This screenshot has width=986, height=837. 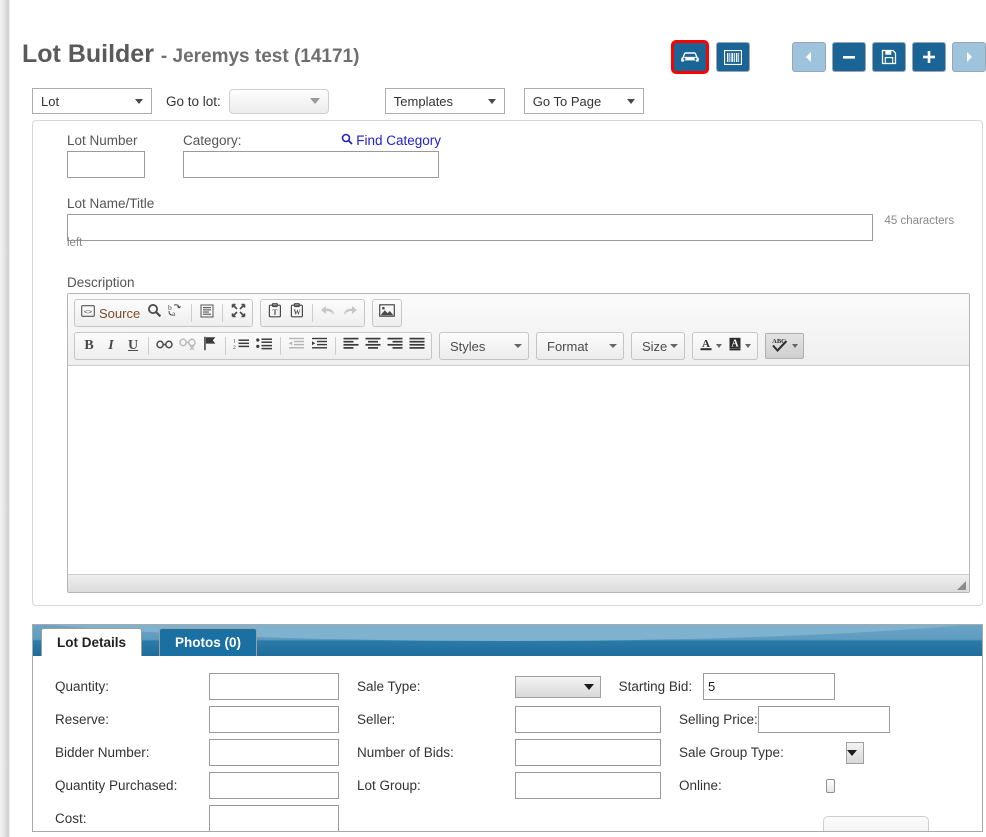 I want to click on link-button, so click(x=164, y=346).